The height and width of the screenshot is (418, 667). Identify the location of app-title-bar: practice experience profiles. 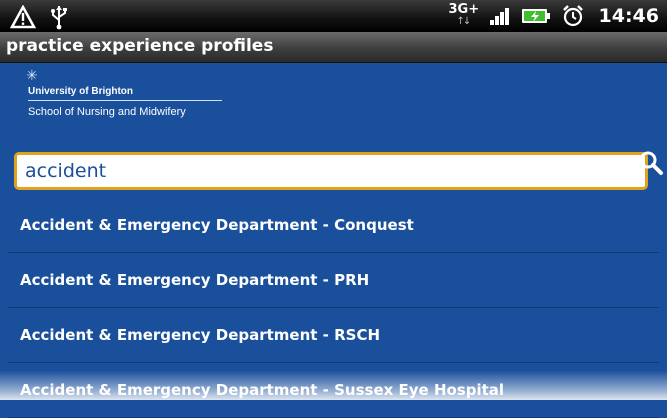
(333, 47).